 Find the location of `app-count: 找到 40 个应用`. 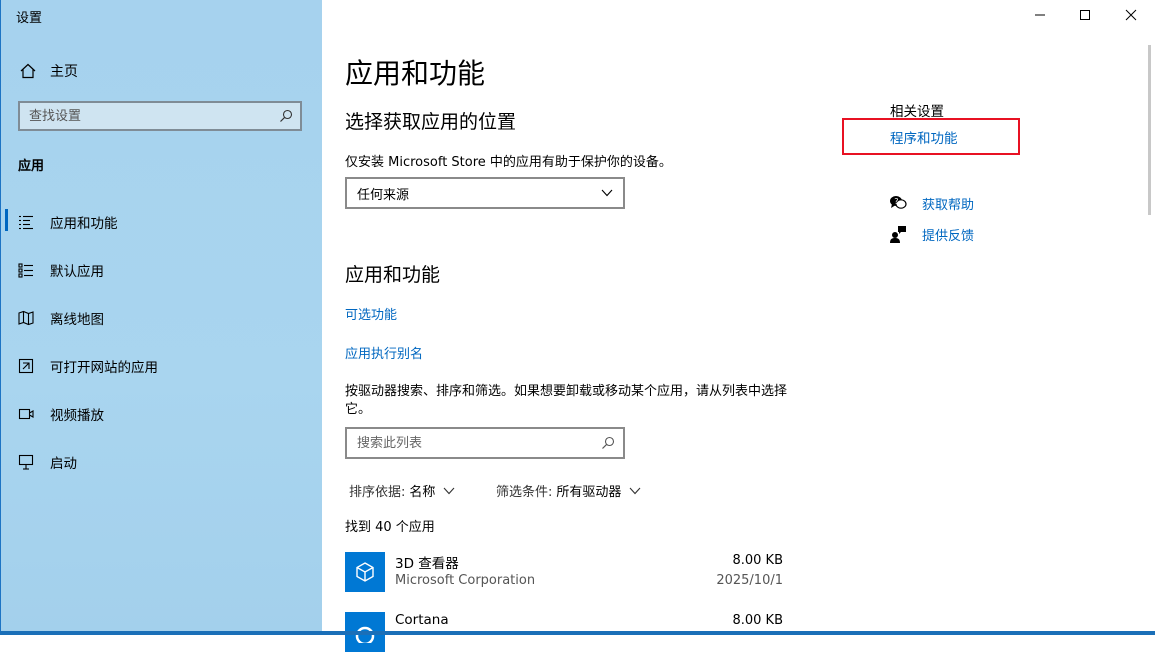

app-count: 找到 40 个应用 is located at coordinates (390, 527).